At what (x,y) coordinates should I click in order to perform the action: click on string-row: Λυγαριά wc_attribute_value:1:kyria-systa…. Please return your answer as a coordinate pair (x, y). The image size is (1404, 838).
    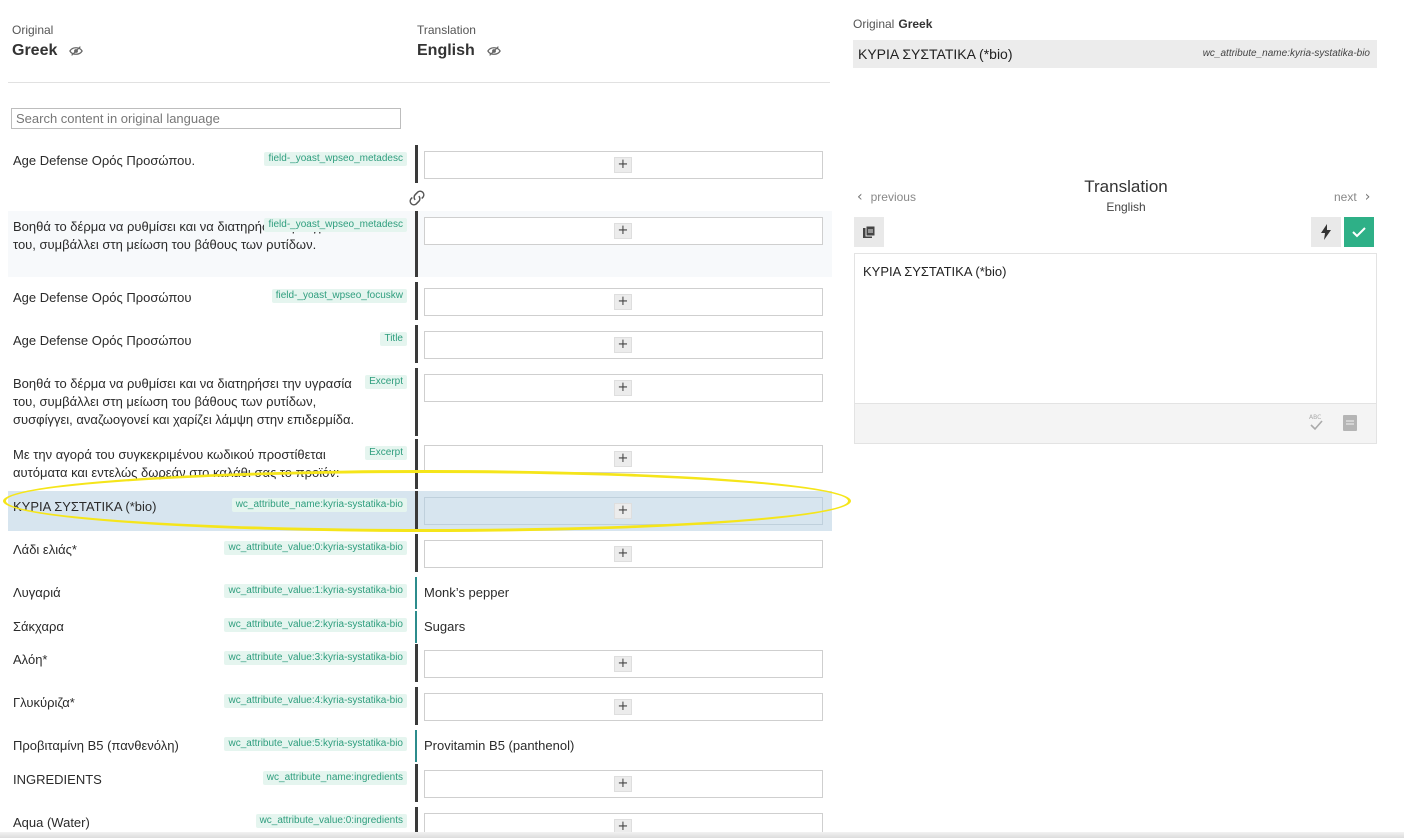
    Looking at the image, I should click on (420, 593).